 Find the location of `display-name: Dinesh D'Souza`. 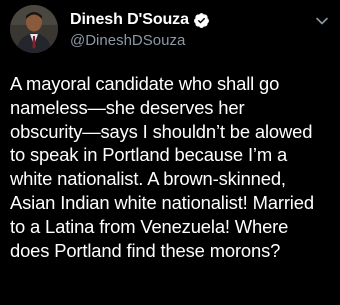

display-name: Dinesh D'Souza is located at coordinates (129, 20).